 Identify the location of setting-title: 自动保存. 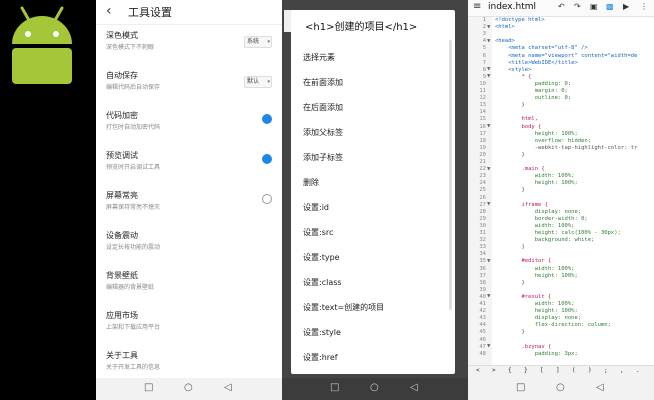
(122, 75).